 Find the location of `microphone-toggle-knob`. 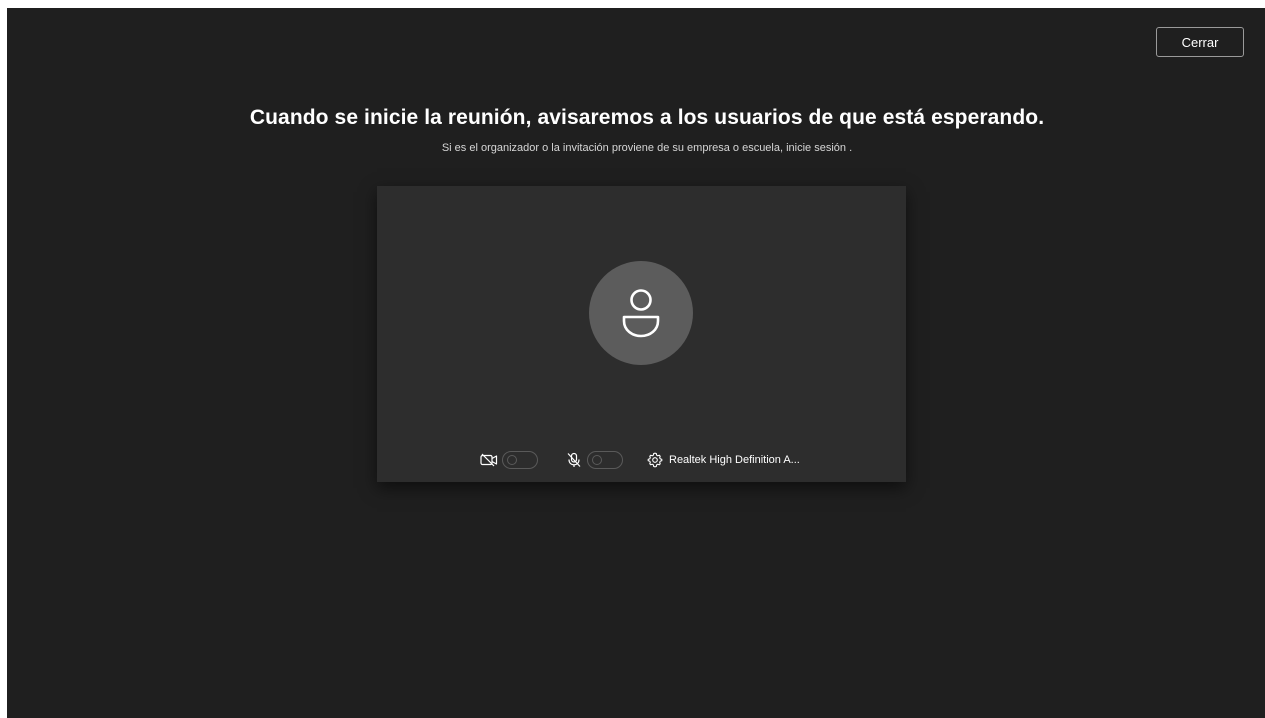

microphone-toggle-knob is located at coordinates (597, 460).